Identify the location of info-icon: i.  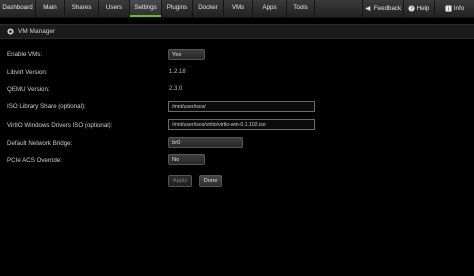
(448, 8).